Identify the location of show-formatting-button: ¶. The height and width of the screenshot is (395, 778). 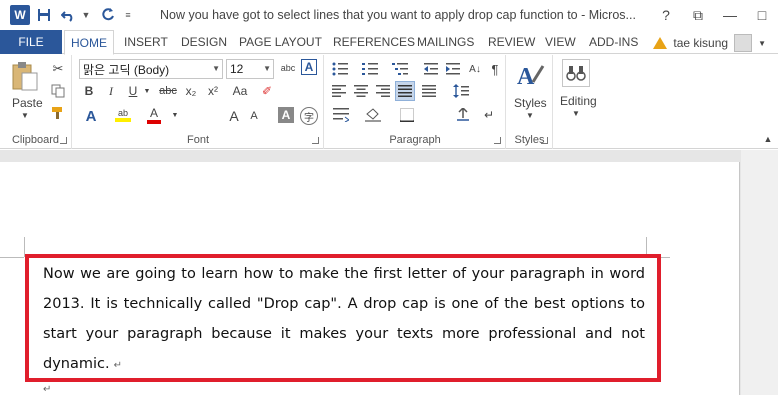
(495, 69).